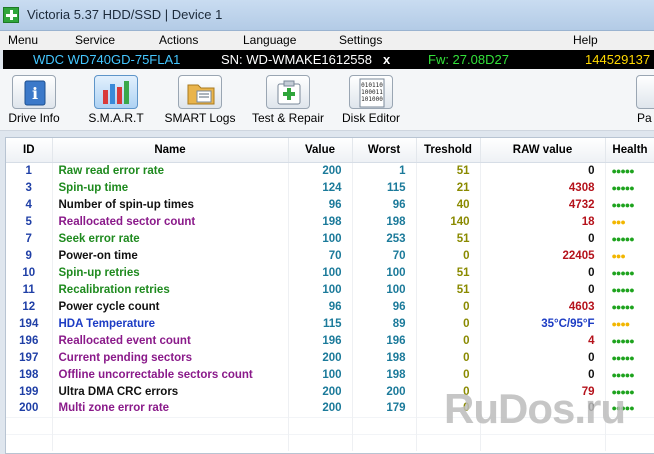  Describe the element at coordinates (384, 150) in the screenshot. I see `col-worst: Worst` at that location.